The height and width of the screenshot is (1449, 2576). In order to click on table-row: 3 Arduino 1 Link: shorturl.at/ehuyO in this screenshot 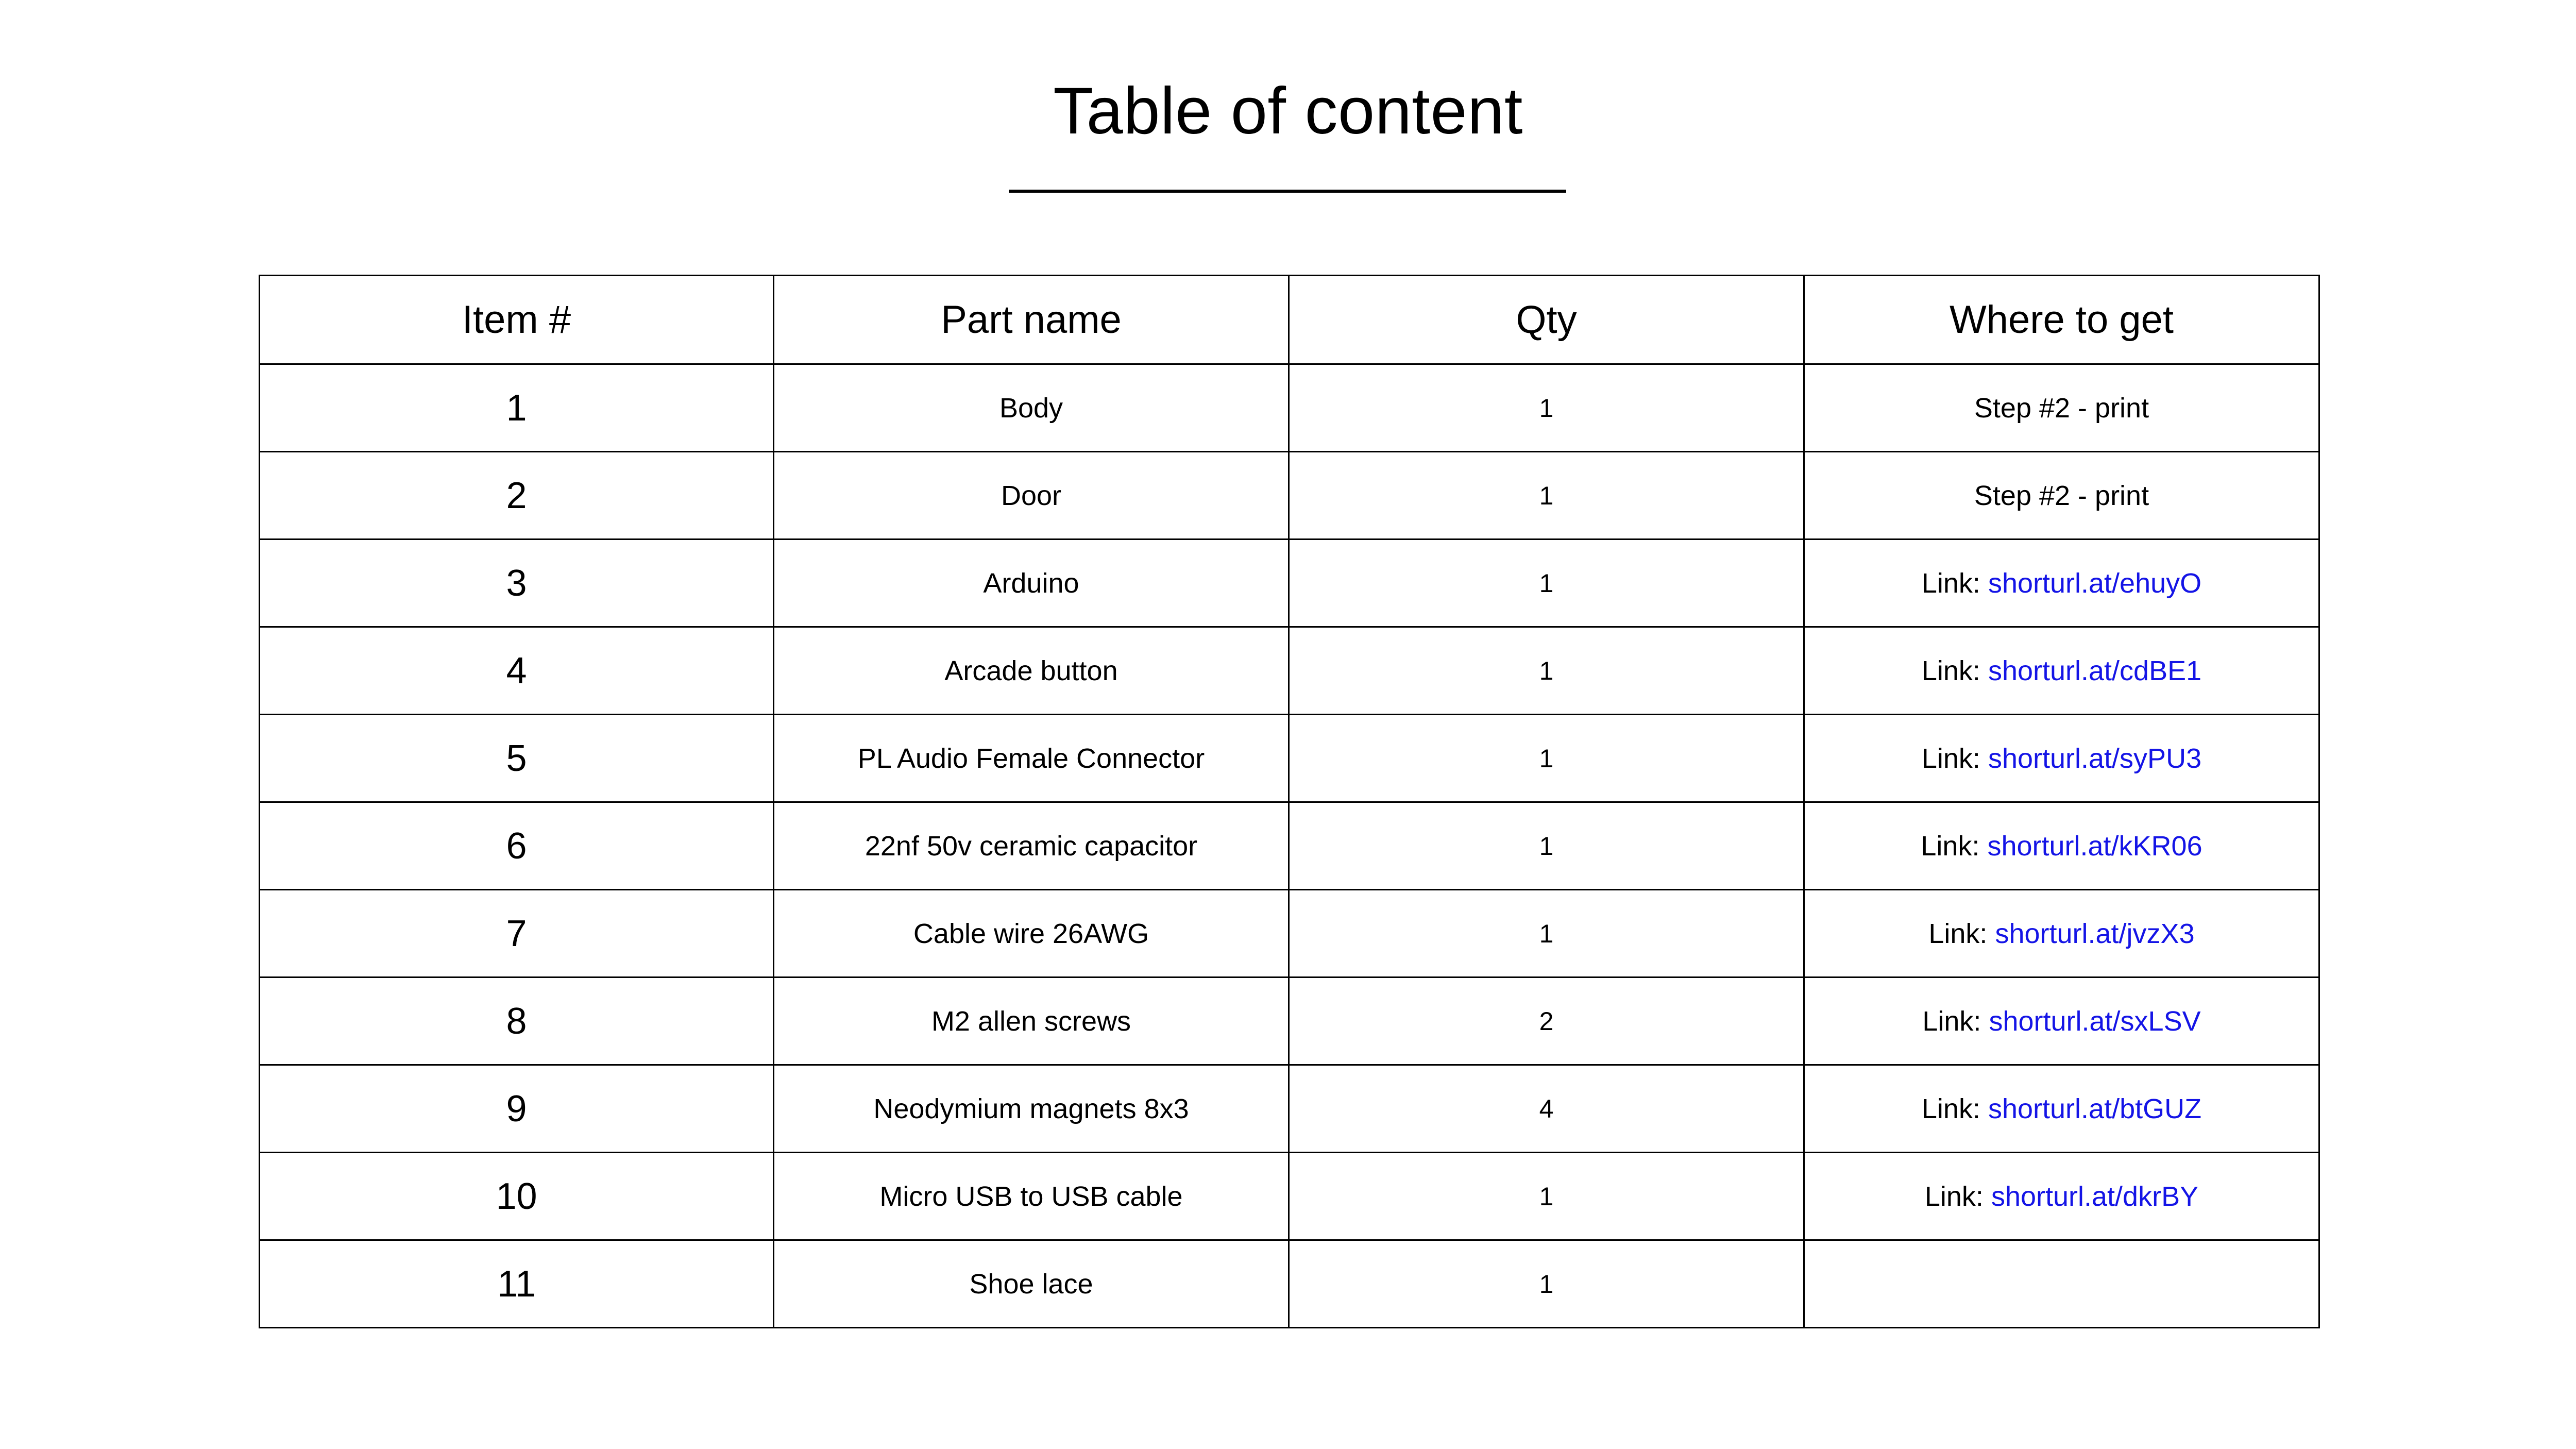, I will do `click(1289, 583)`.